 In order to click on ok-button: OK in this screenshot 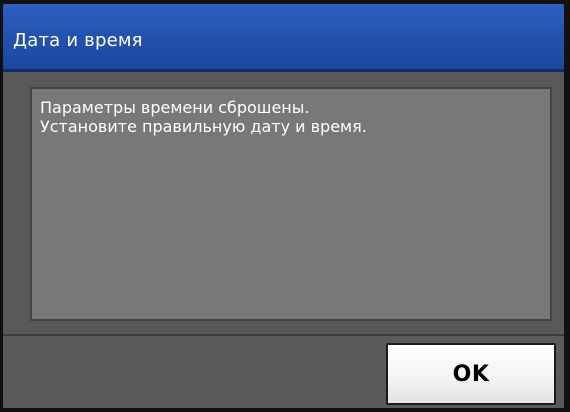, I will do `click(471, 374)`.